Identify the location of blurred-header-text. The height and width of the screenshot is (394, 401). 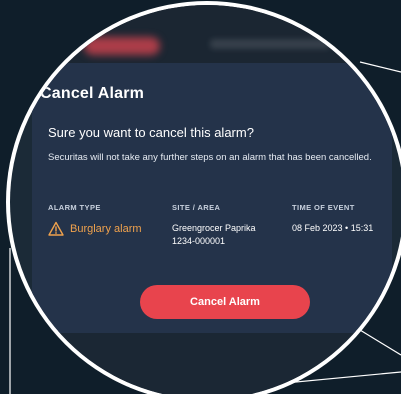
(270, 44).